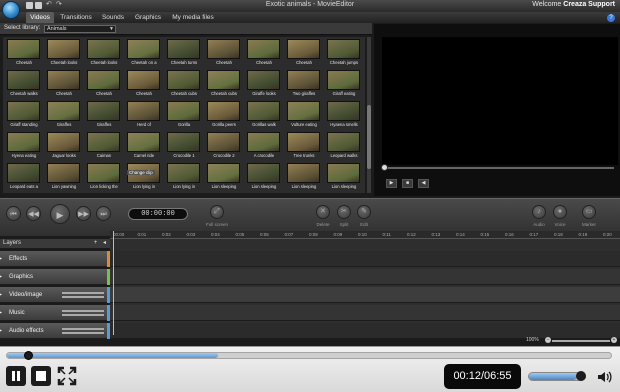 Image resolution: width=620 pixels, height=392 pixels. Describe the element at coordinates (55, 313) in the screenshot. I see `layer-row: ▸ Music` at that location.